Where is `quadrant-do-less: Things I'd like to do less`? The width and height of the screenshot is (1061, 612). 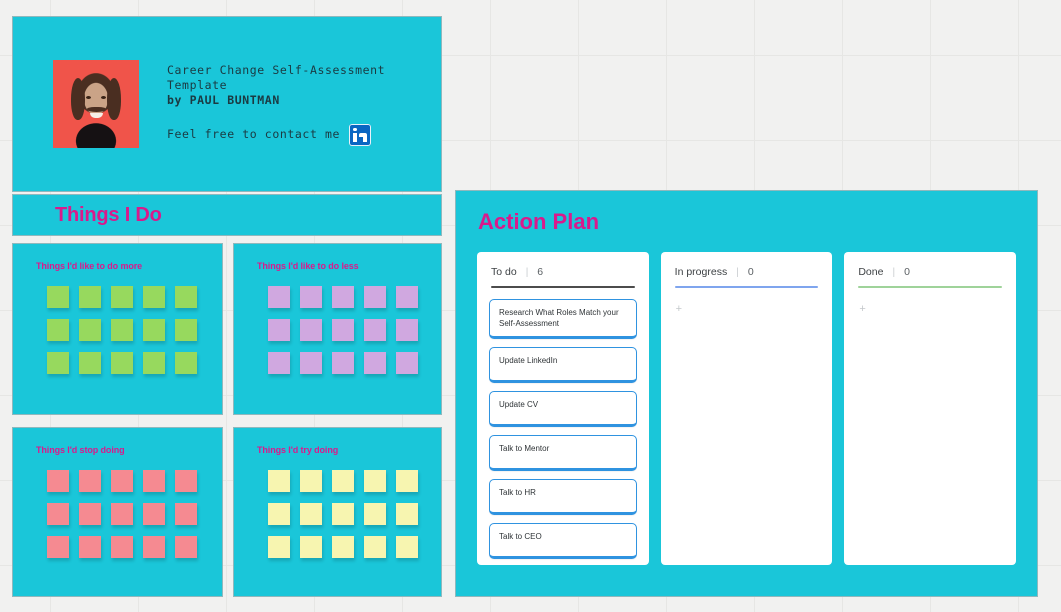 quadrant-do-less: Things I'd like to do less is located at coordinates (337, 329).